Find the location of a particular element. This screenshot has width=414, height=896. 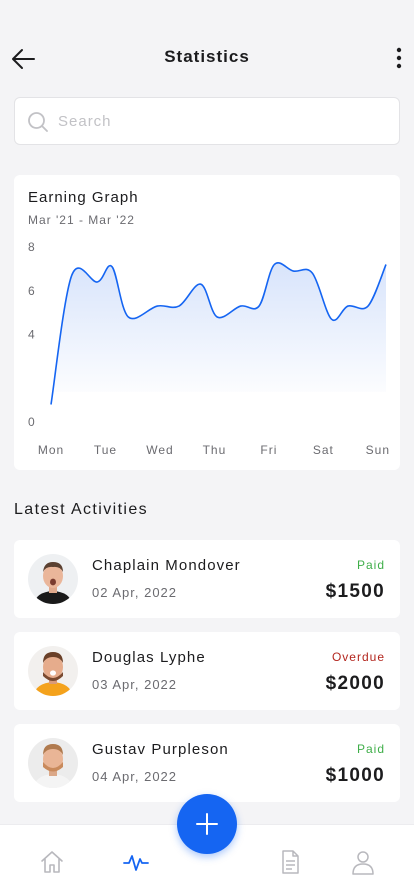

y-tick-label: 4 is located at coordinates (31, 335).